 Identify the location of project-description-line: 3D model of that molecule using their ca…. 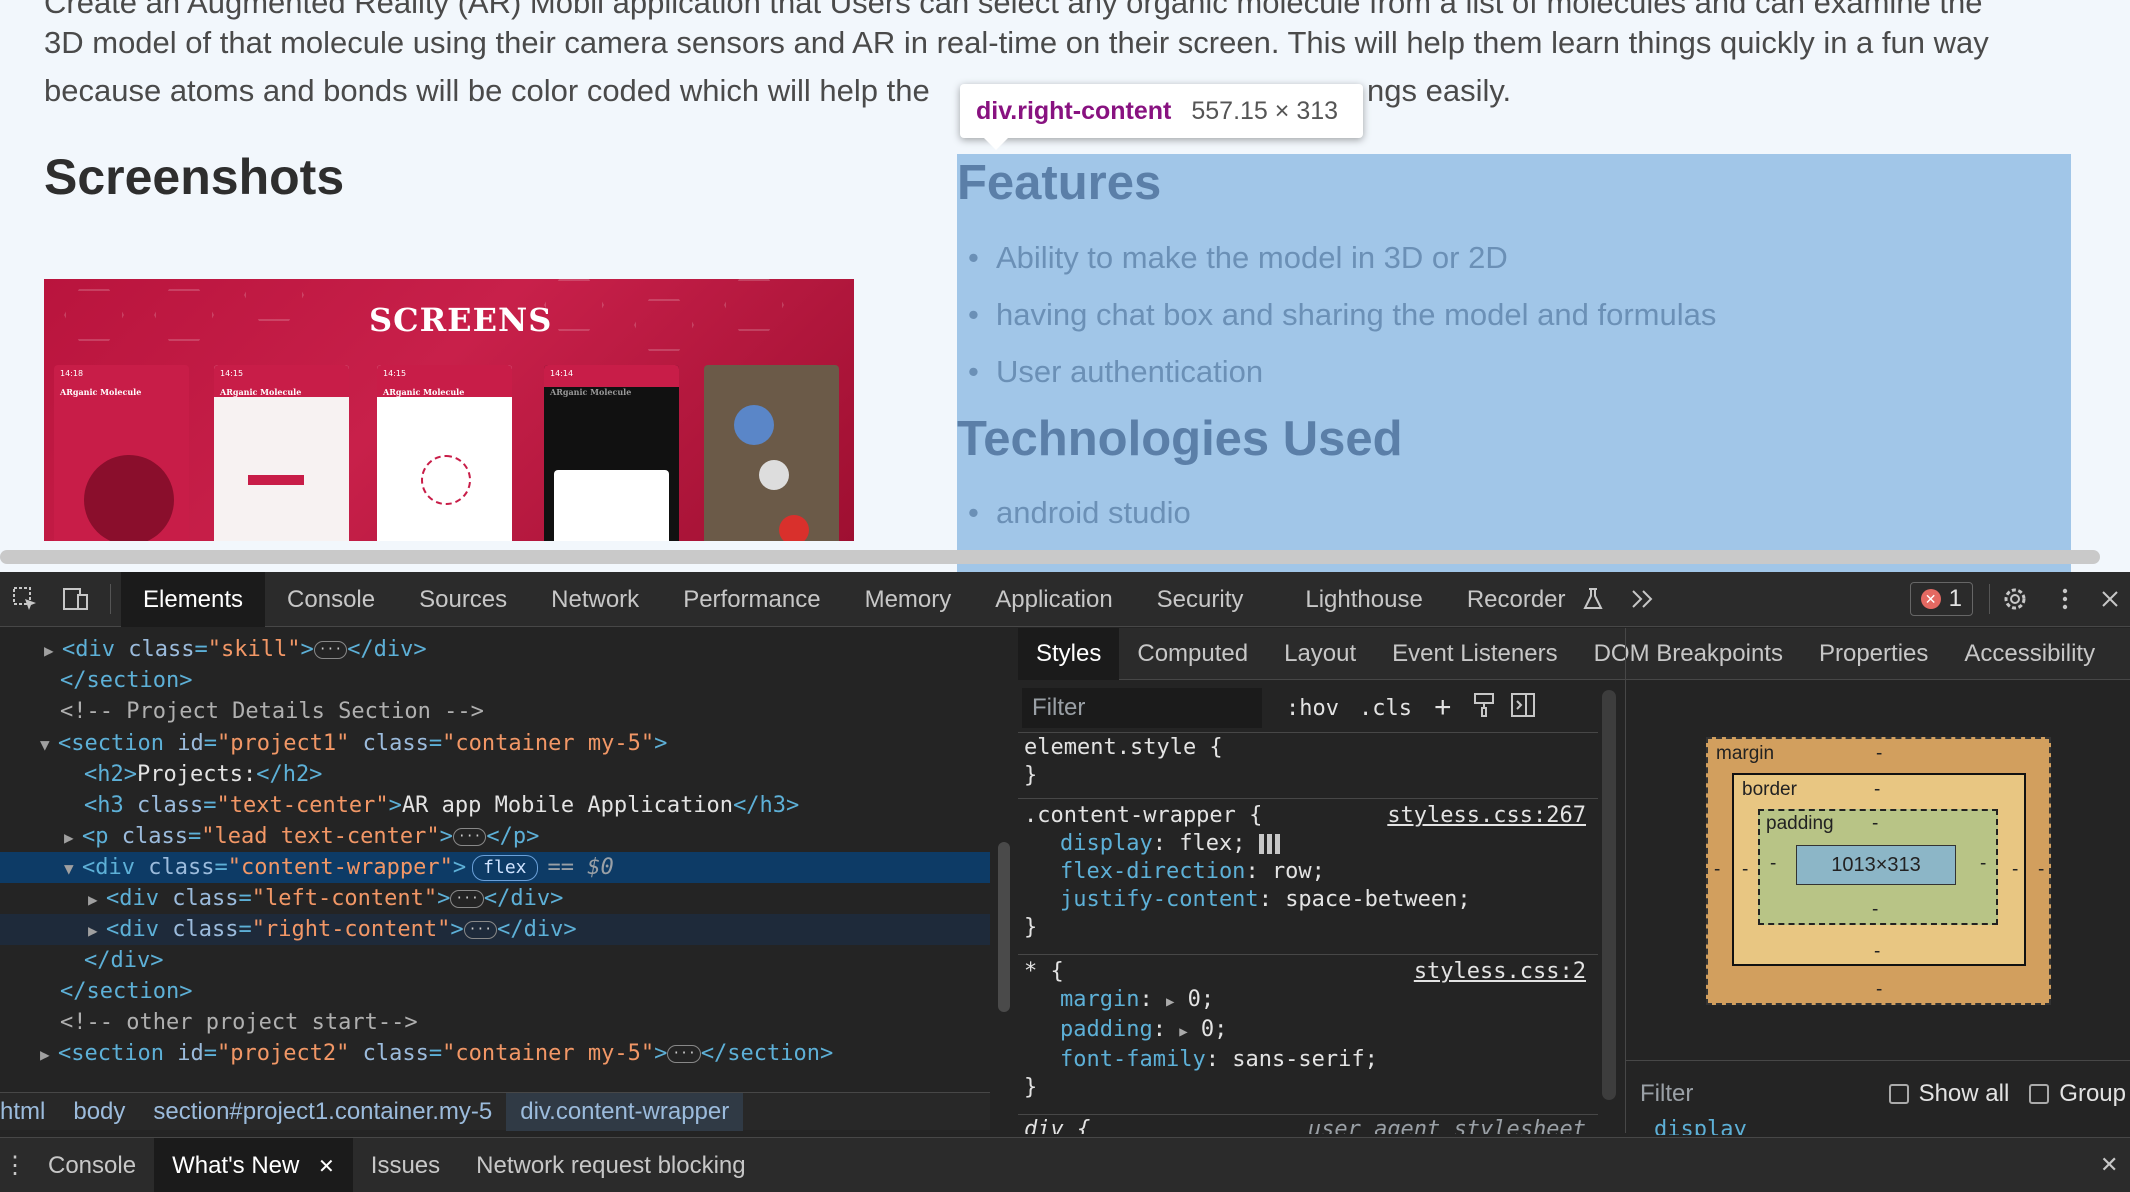
(1016, 42).